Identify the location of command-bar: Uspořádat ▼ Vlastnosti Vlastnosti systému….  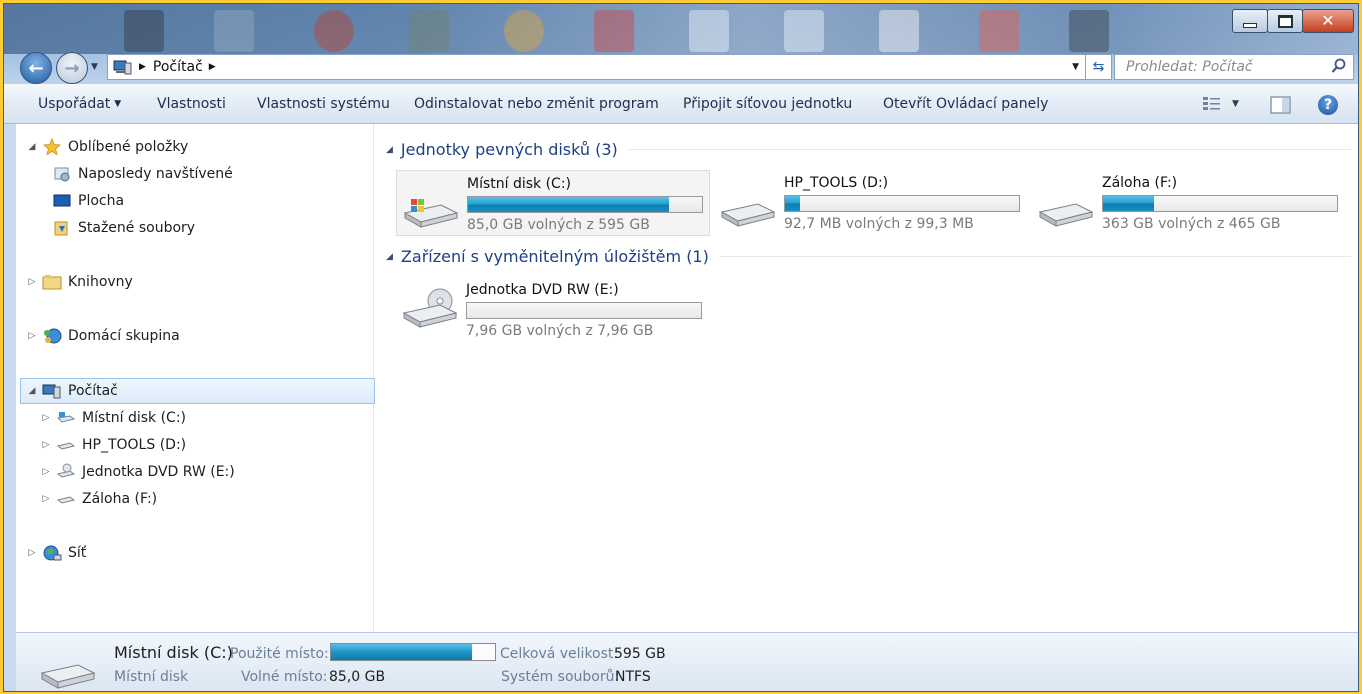
(681, 104).